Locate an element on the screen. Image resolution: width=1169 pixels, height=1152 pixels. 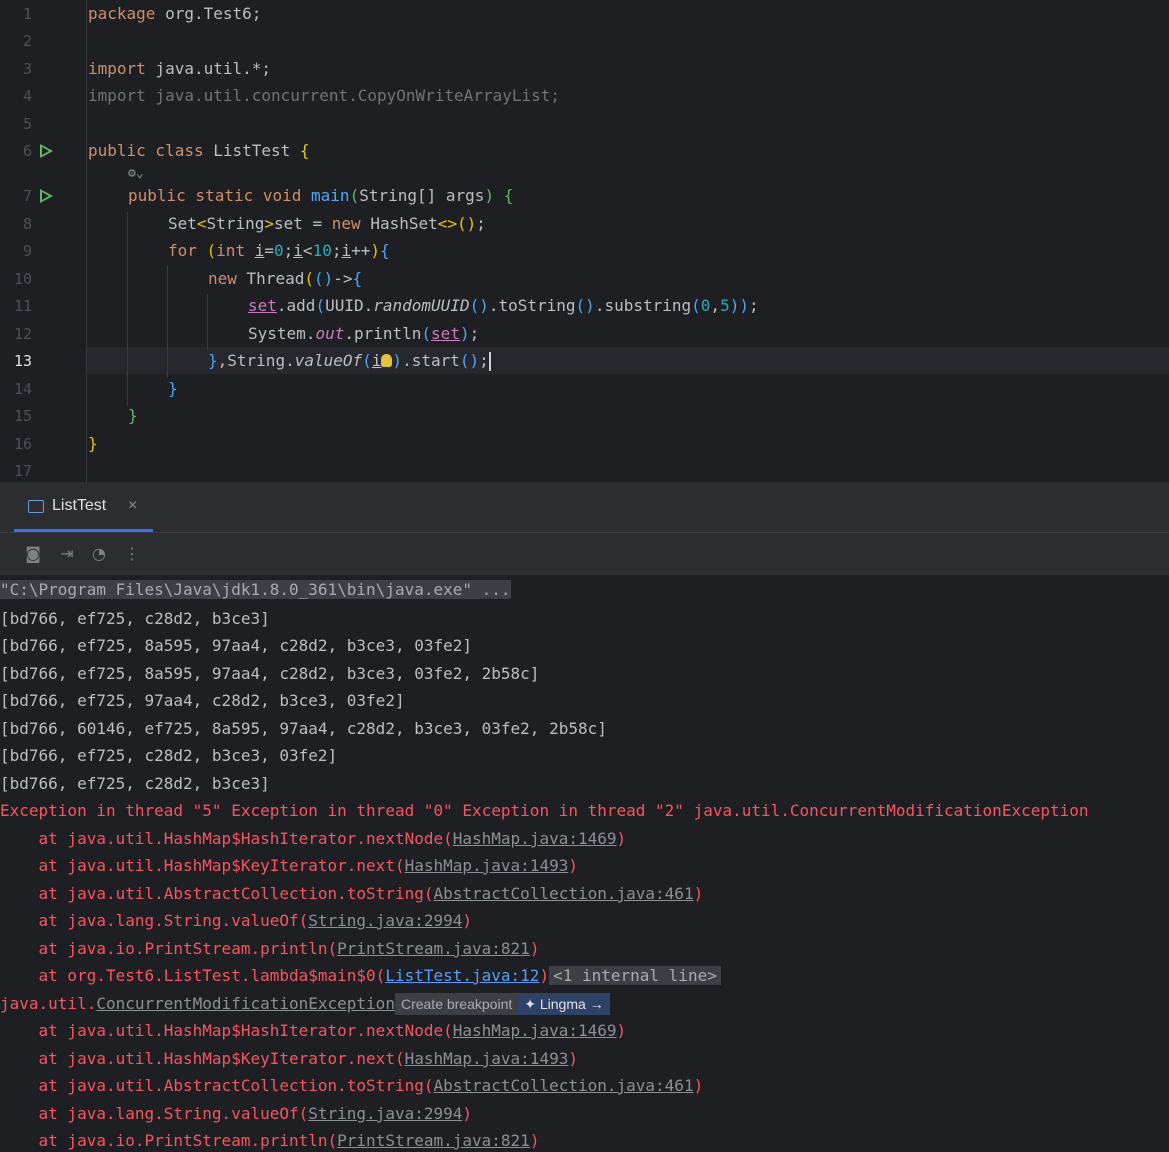
internal-lines-fold: <1 internal line> is located at coordinates (635, 975).